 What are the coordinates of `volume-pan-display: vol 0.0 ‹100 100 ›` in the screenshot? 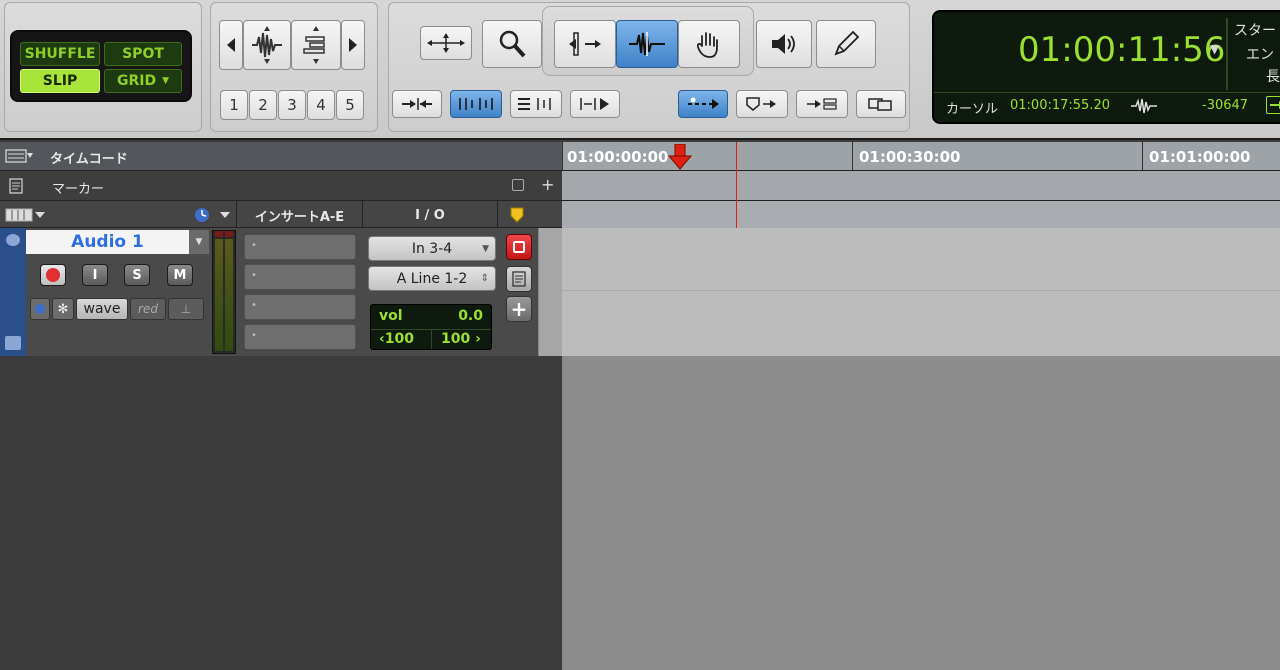 It's located at (431, 327).